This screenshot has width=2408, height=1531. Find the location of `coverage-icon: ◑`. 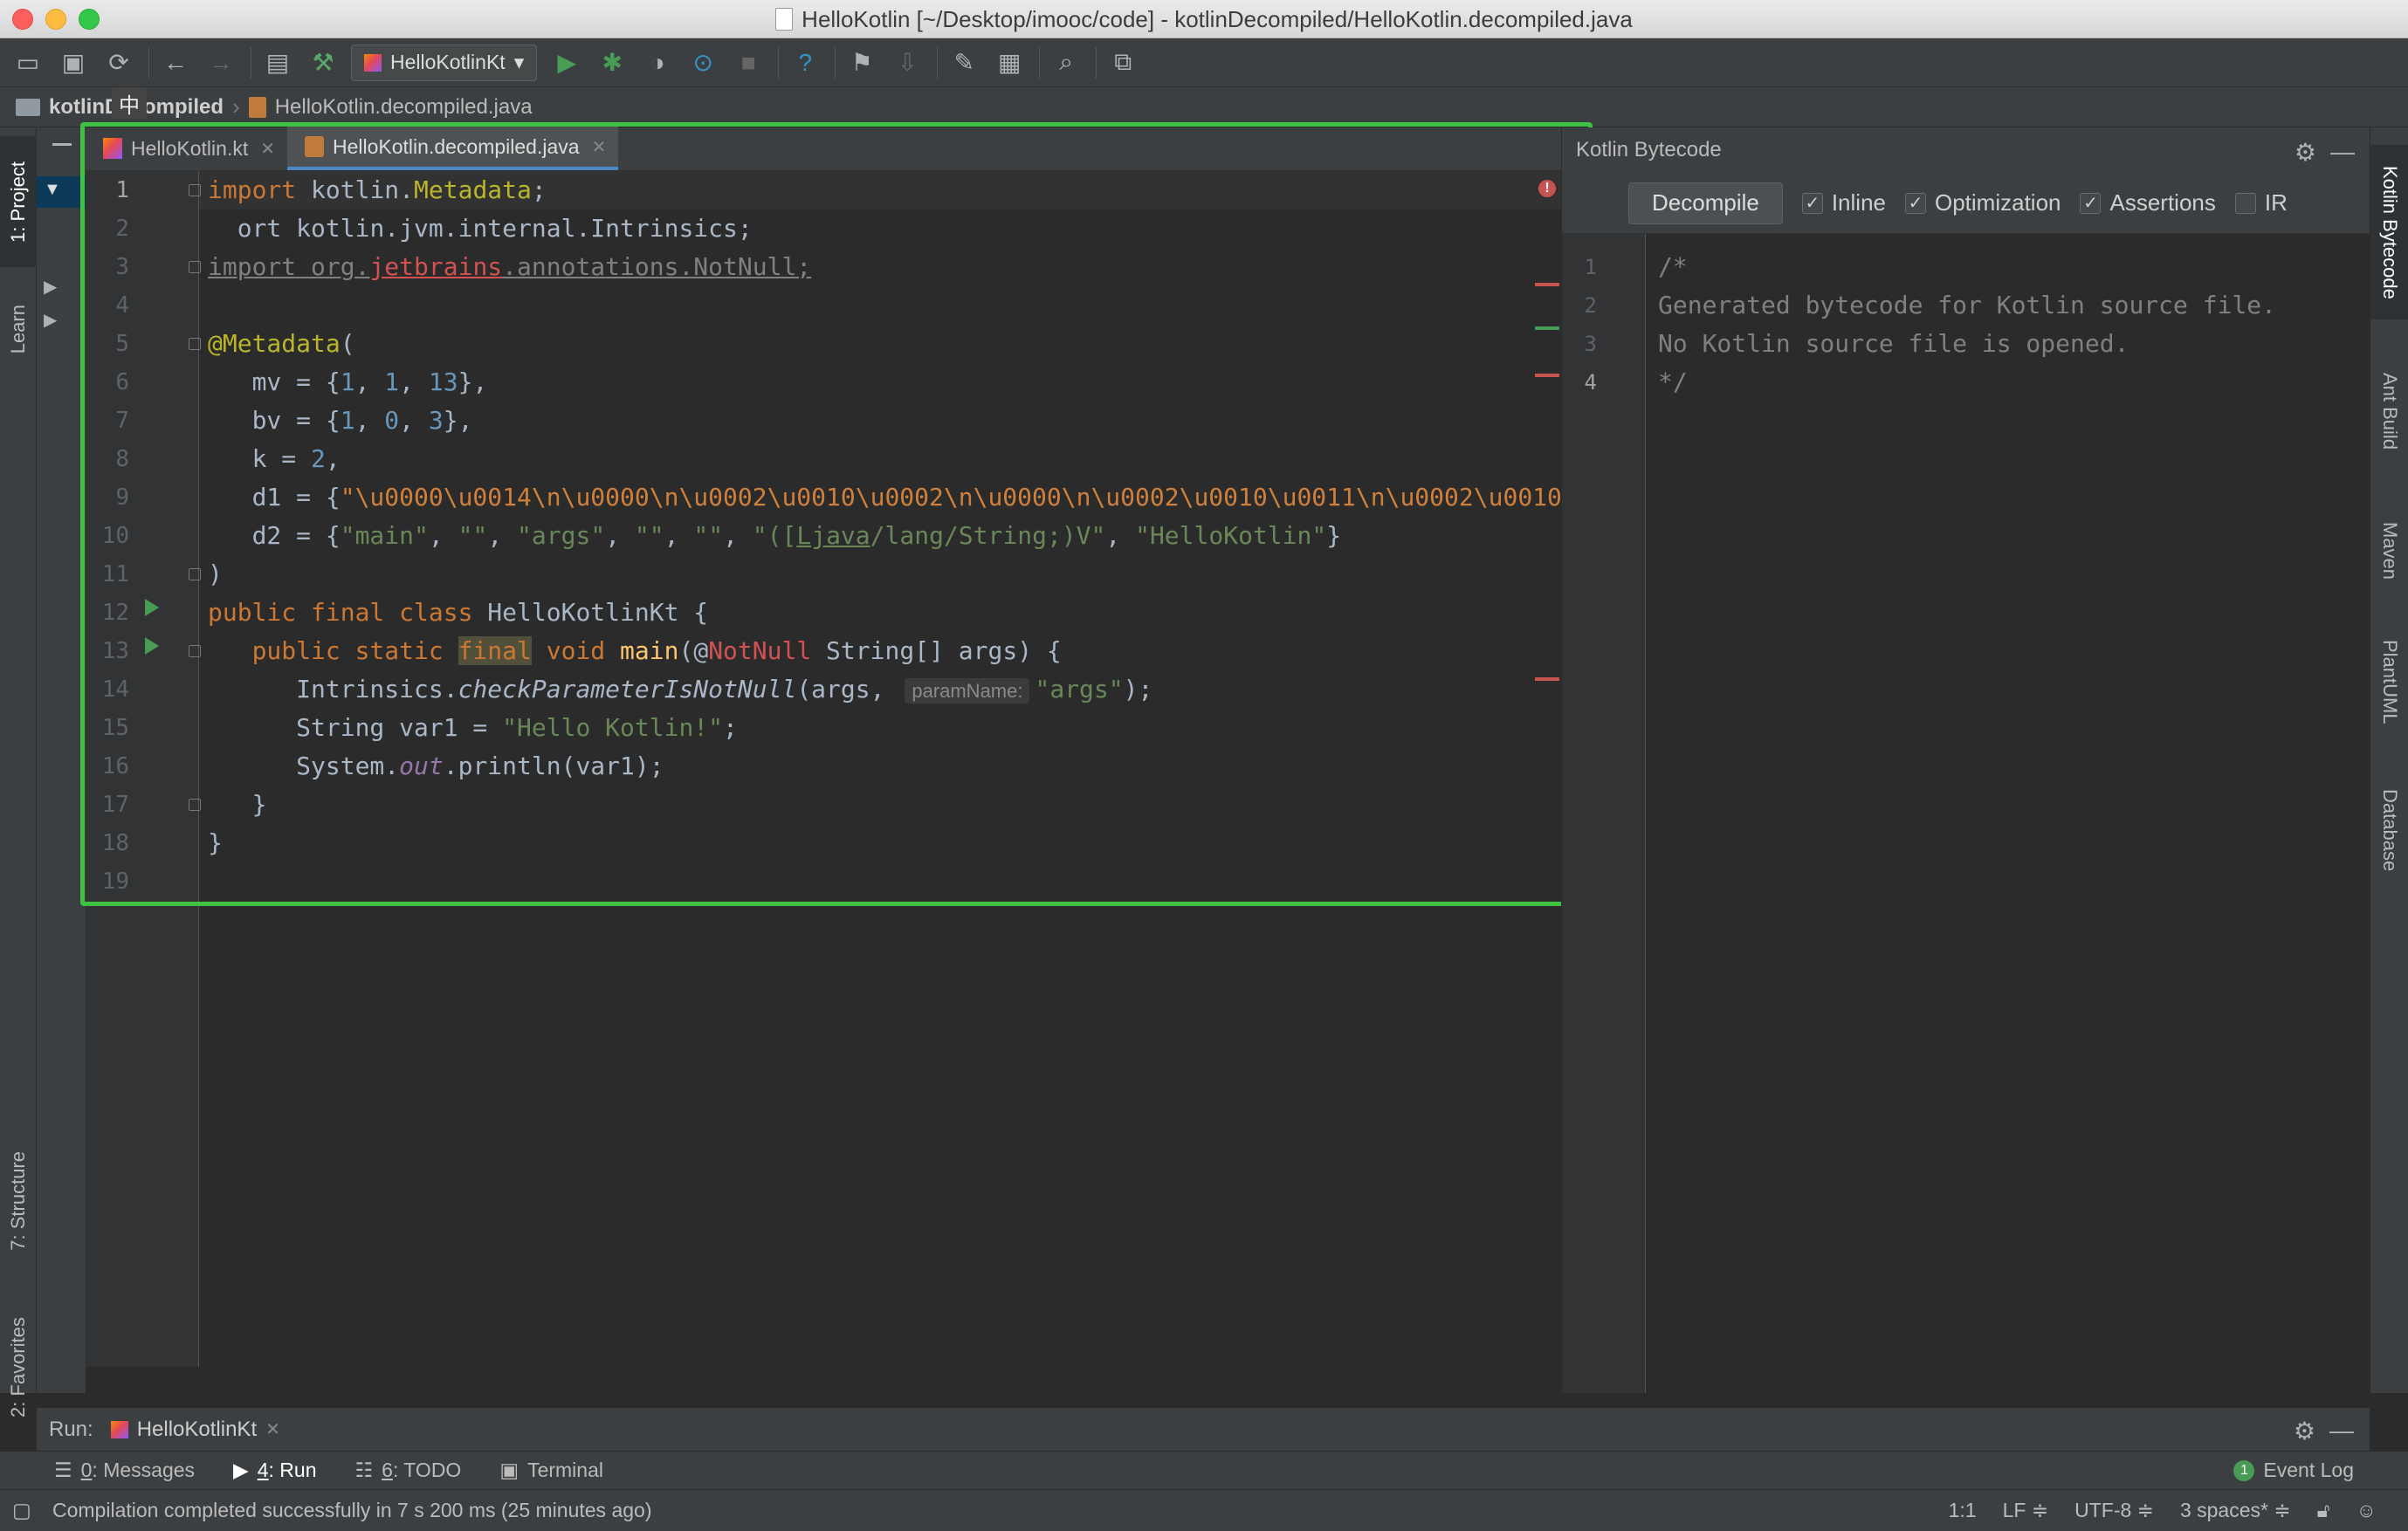

coverage-icon: ◑ is located at coordinates (657, 62).